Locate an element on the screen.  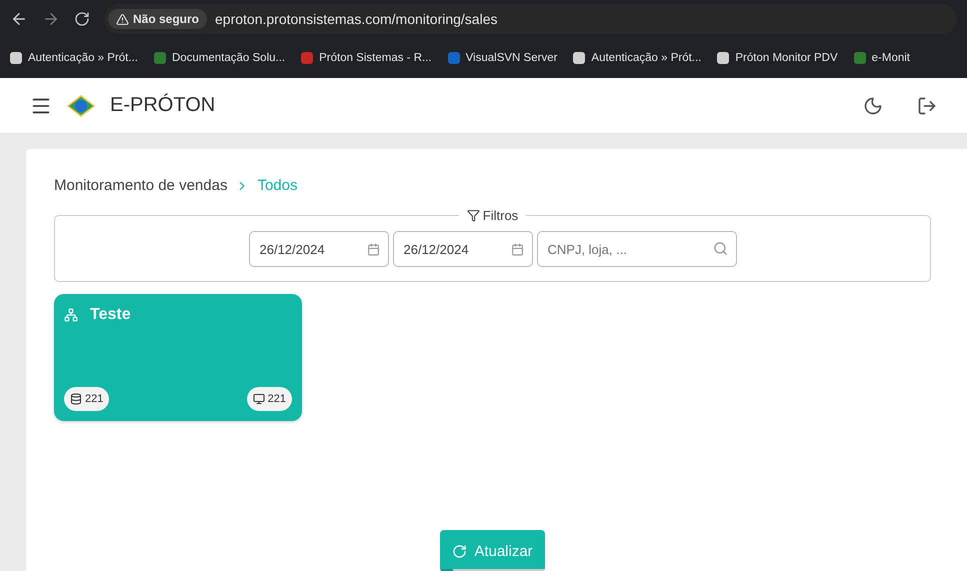
logo-icon is located at coordinates (81, 106).